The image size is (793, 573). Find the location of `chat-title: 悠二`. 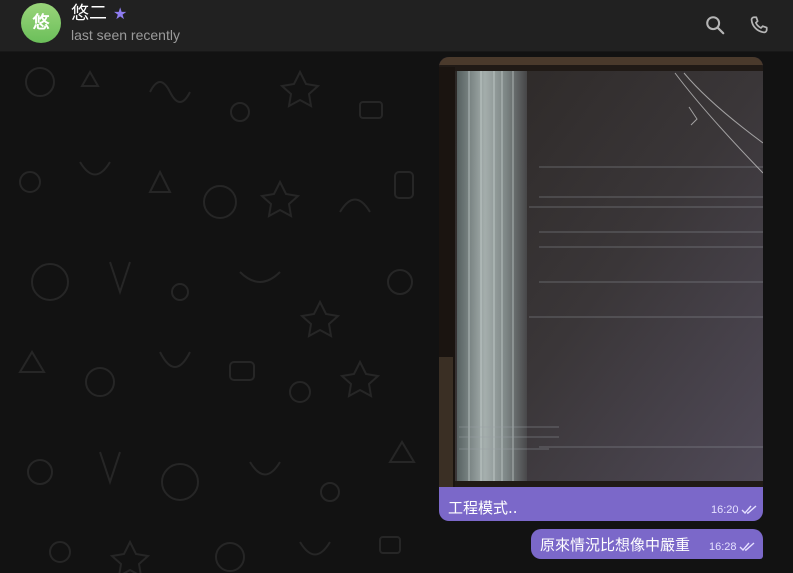

chat-title: 悠二 is located at coordinates (89, 13).